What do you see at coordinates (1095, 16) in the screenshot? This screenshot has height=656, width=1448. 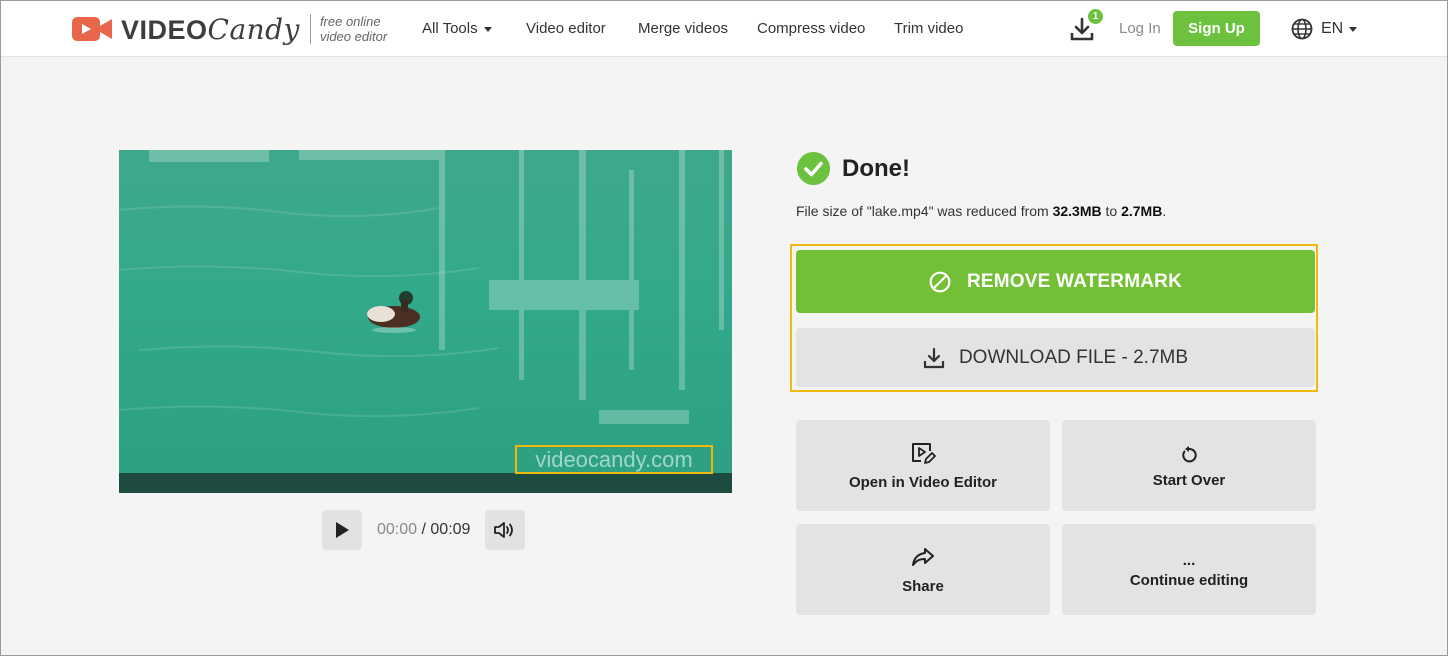 I see `downloads-count-badge: 1` at bounding box center [1095, 16].